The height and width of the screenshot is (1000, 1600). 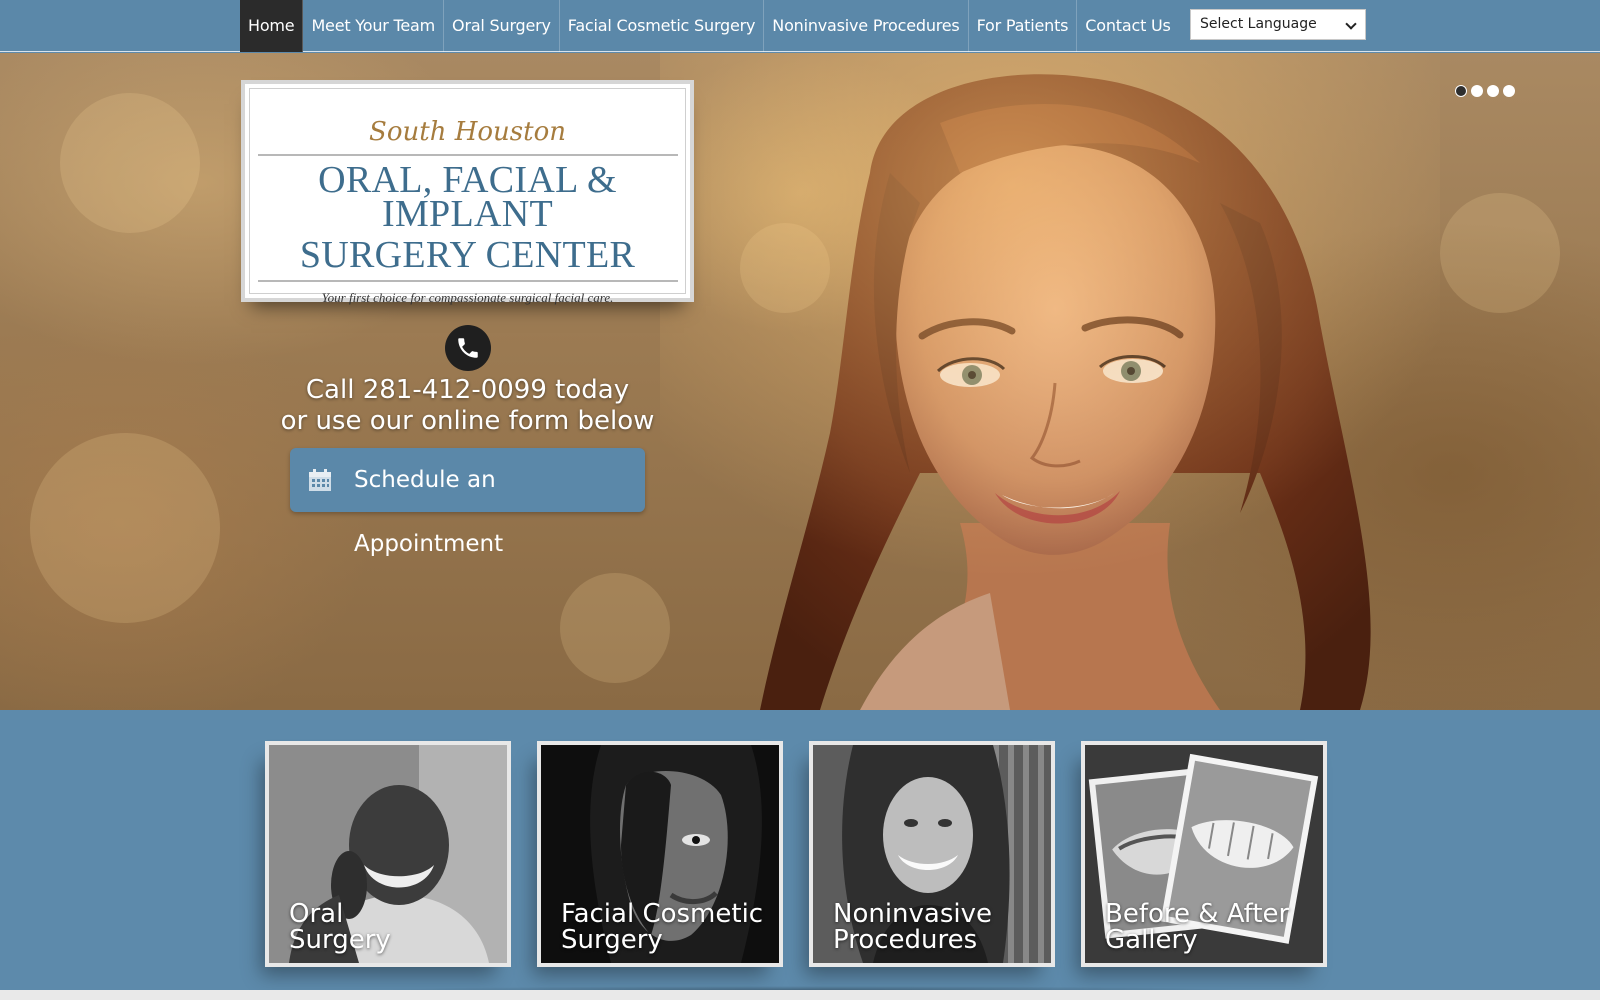 I want to click on schedule-appointment-button: Schedule an Appointment, so click(x=467, y=502).